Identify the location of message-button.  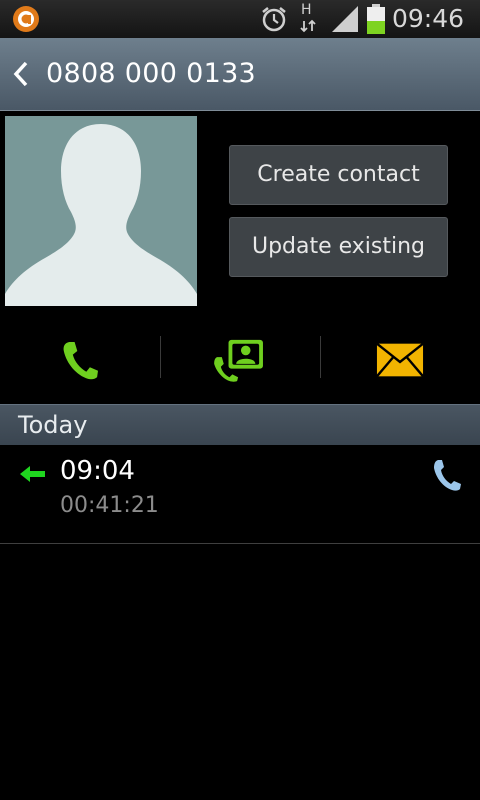
(400, 360).